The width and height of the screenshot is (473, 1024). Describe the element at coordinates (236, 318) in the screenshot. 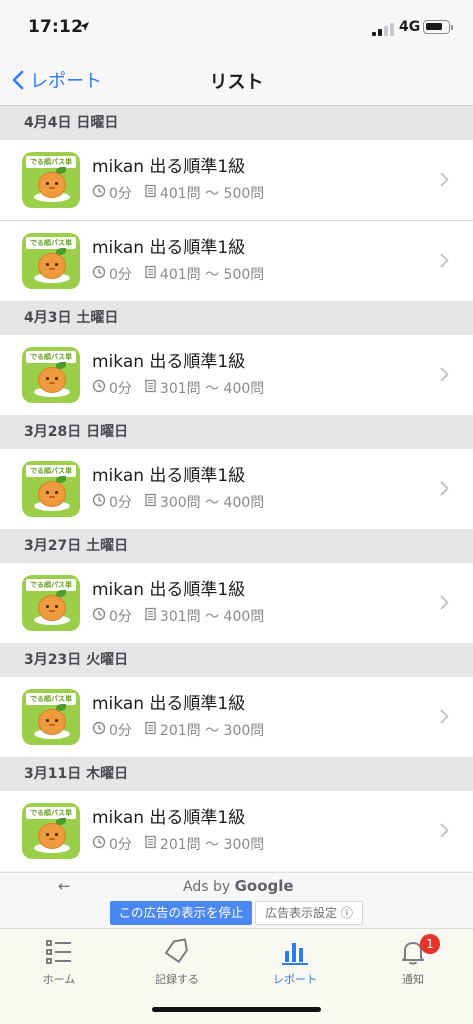

I see `section-date-header: 4月3日 土曜日` at that location.